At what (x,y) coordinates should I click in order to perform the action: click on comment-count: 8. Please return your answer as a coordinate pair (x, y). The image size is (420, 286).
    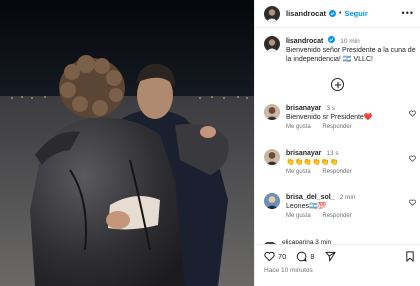
    Looking at the image, I should click on (312, 256).